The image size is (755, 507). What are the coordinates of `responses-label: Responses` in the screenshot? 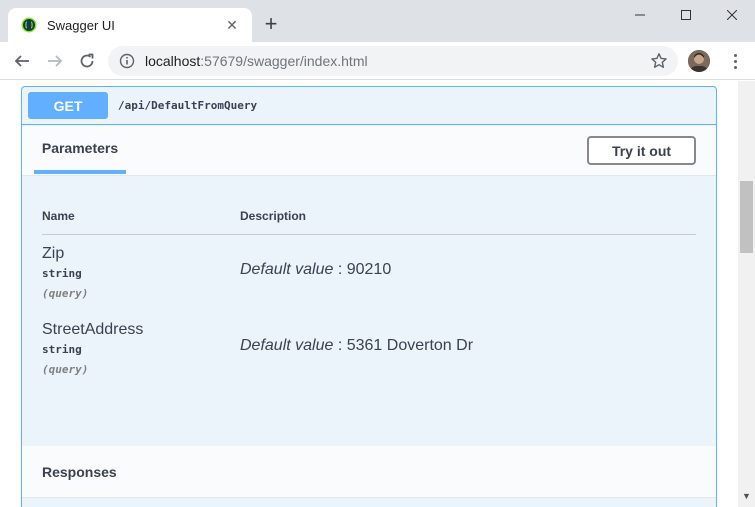 It's located at (79, 471).